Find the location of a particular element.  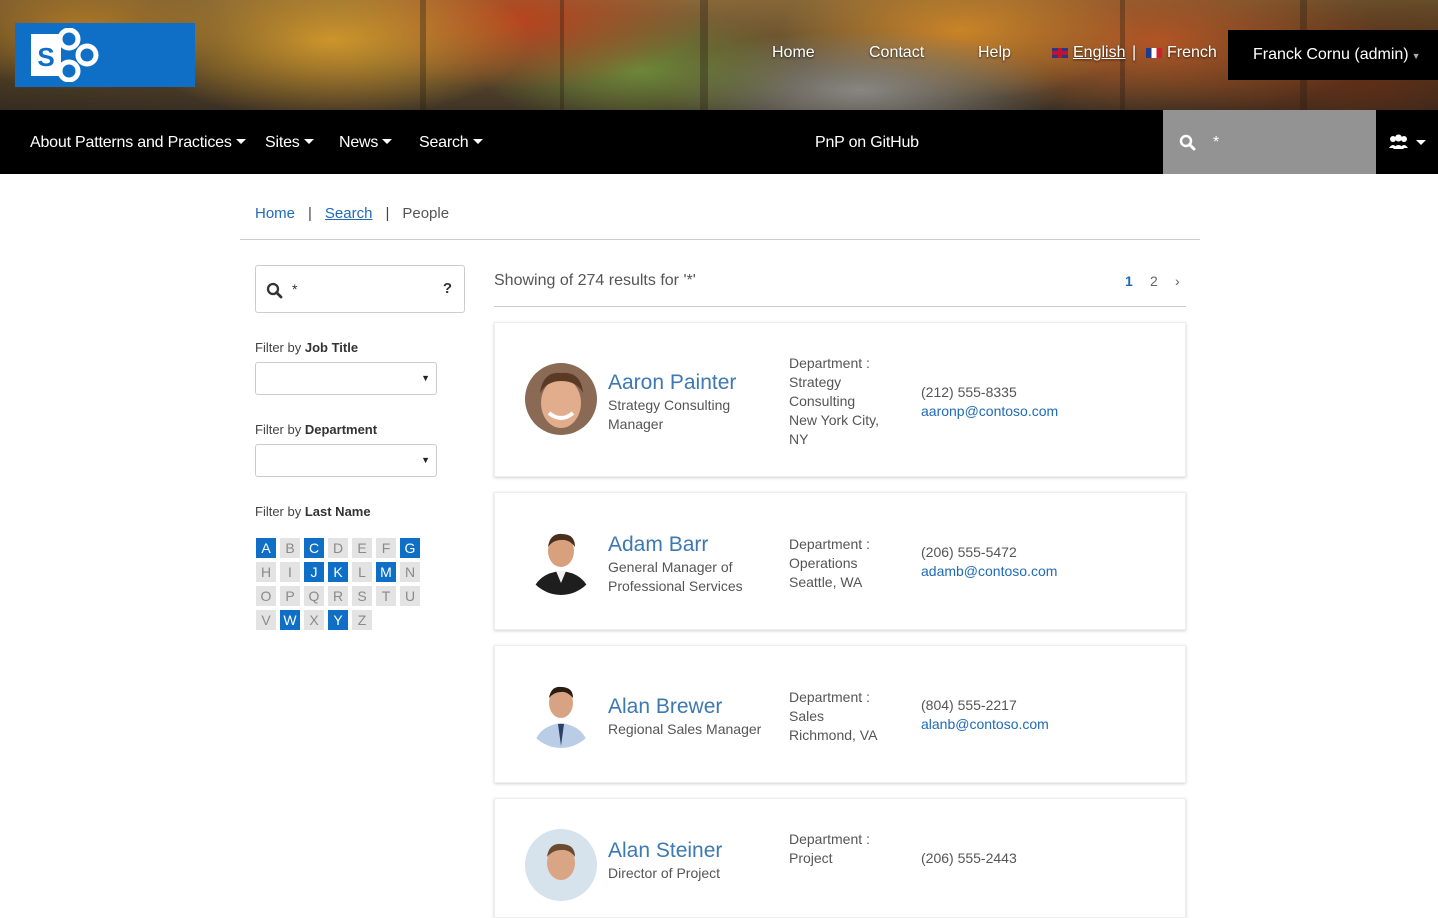

person-name: Alan Brewer is located at coordinates (665, 707).